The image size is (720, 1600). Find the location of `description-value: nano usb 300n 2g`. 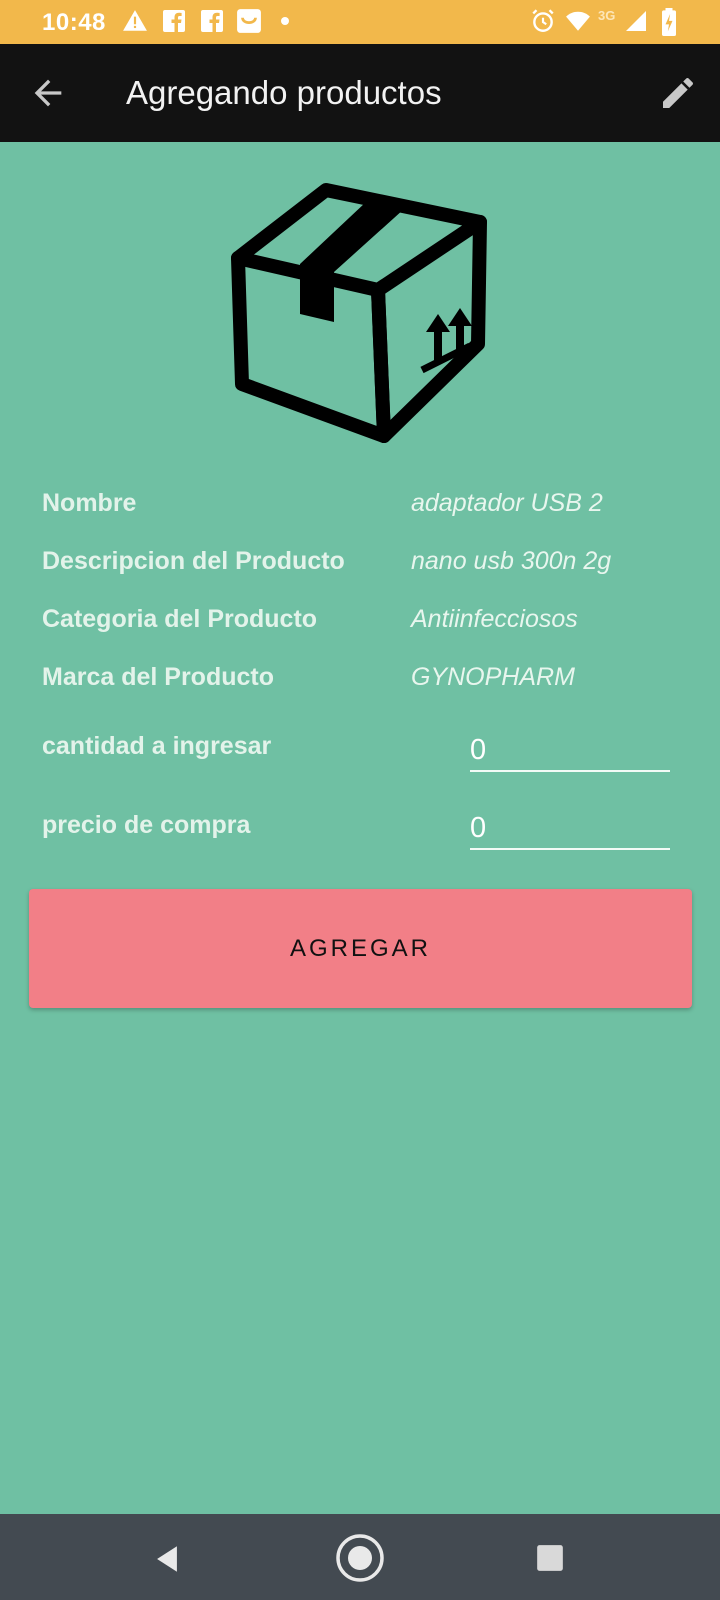

description-value: nano usb 300n 2g is located at coordinates (511, 561).